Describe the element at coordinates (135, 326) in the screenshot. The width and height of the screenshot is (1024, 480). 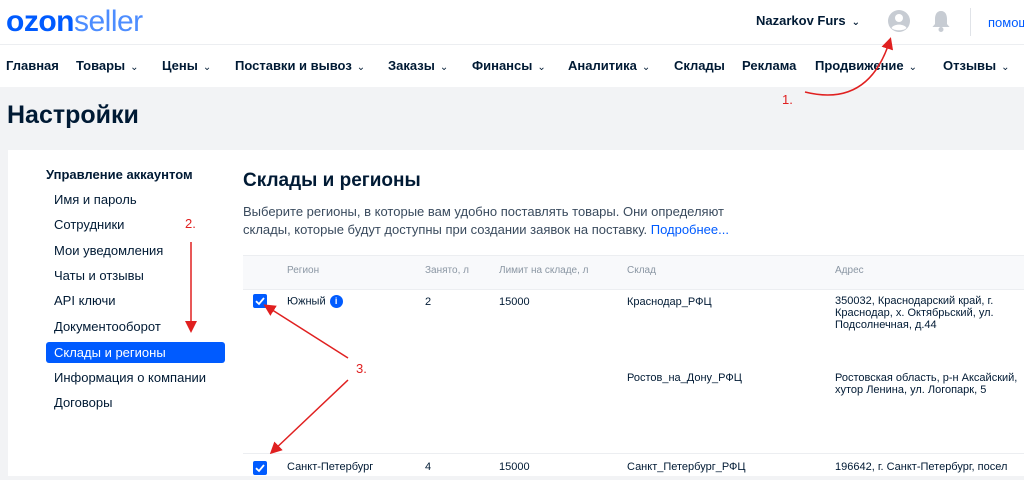
I see `sidebar-item-documents: Документооборот` at that location.